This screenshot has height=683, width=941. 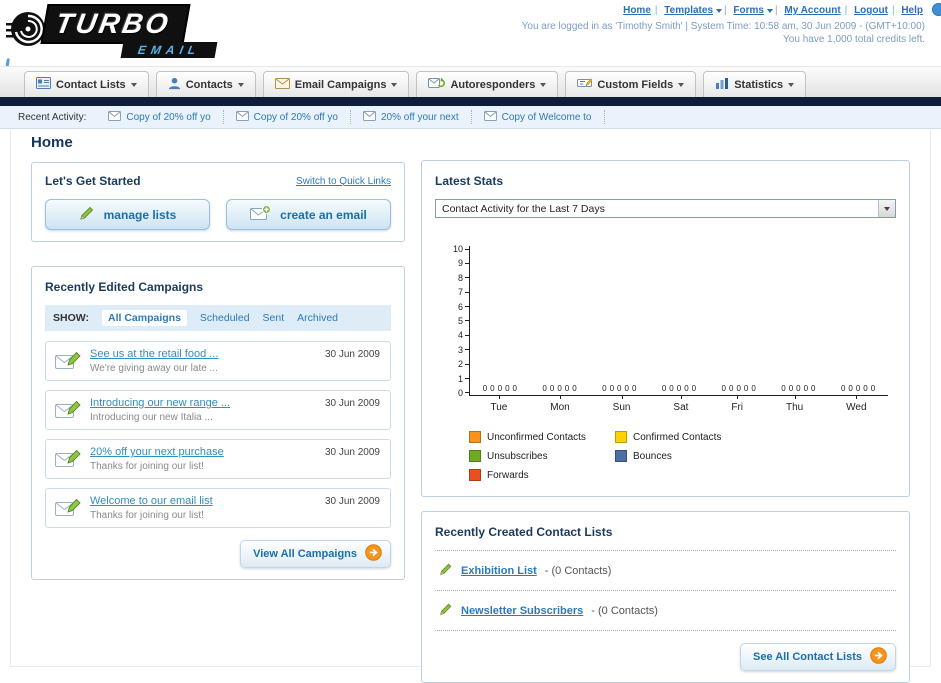 What do you see at coordinates (463, 306) in the screenshot?
I see `y-axis-label: 6` at bounding box center [463, 306].